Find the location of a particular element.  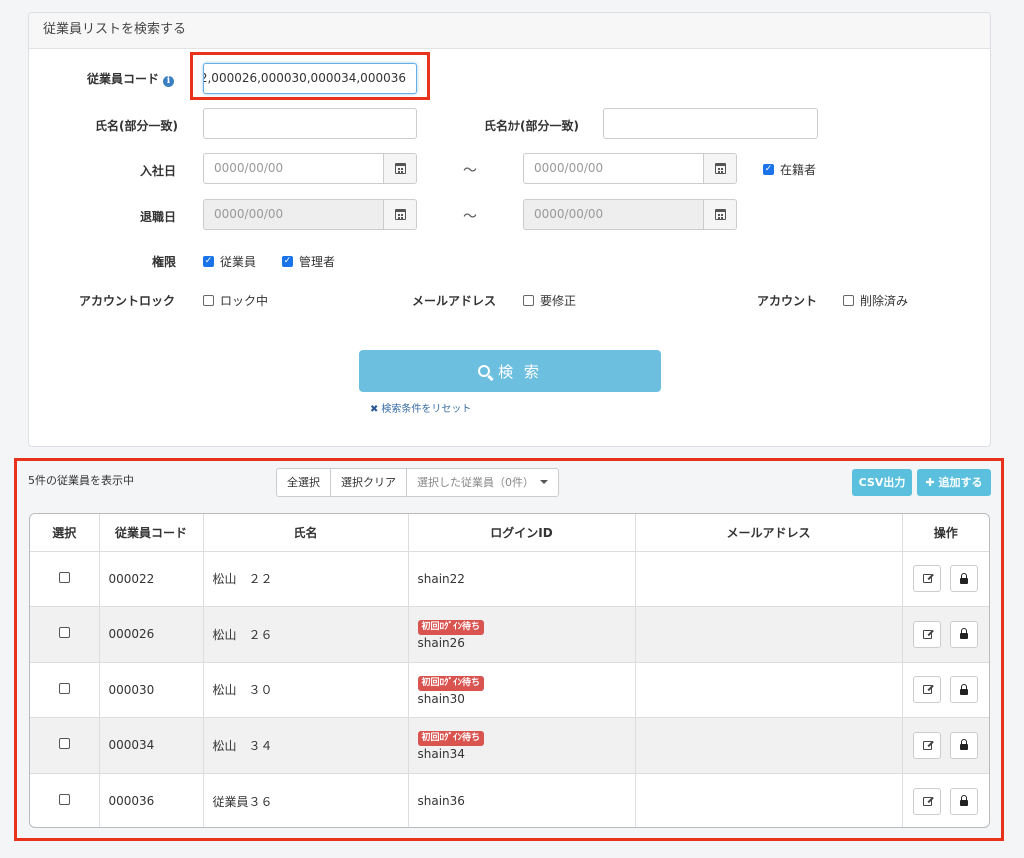

retire-date-from-input: 0000/00/00 is located at coordinates (310, 214).